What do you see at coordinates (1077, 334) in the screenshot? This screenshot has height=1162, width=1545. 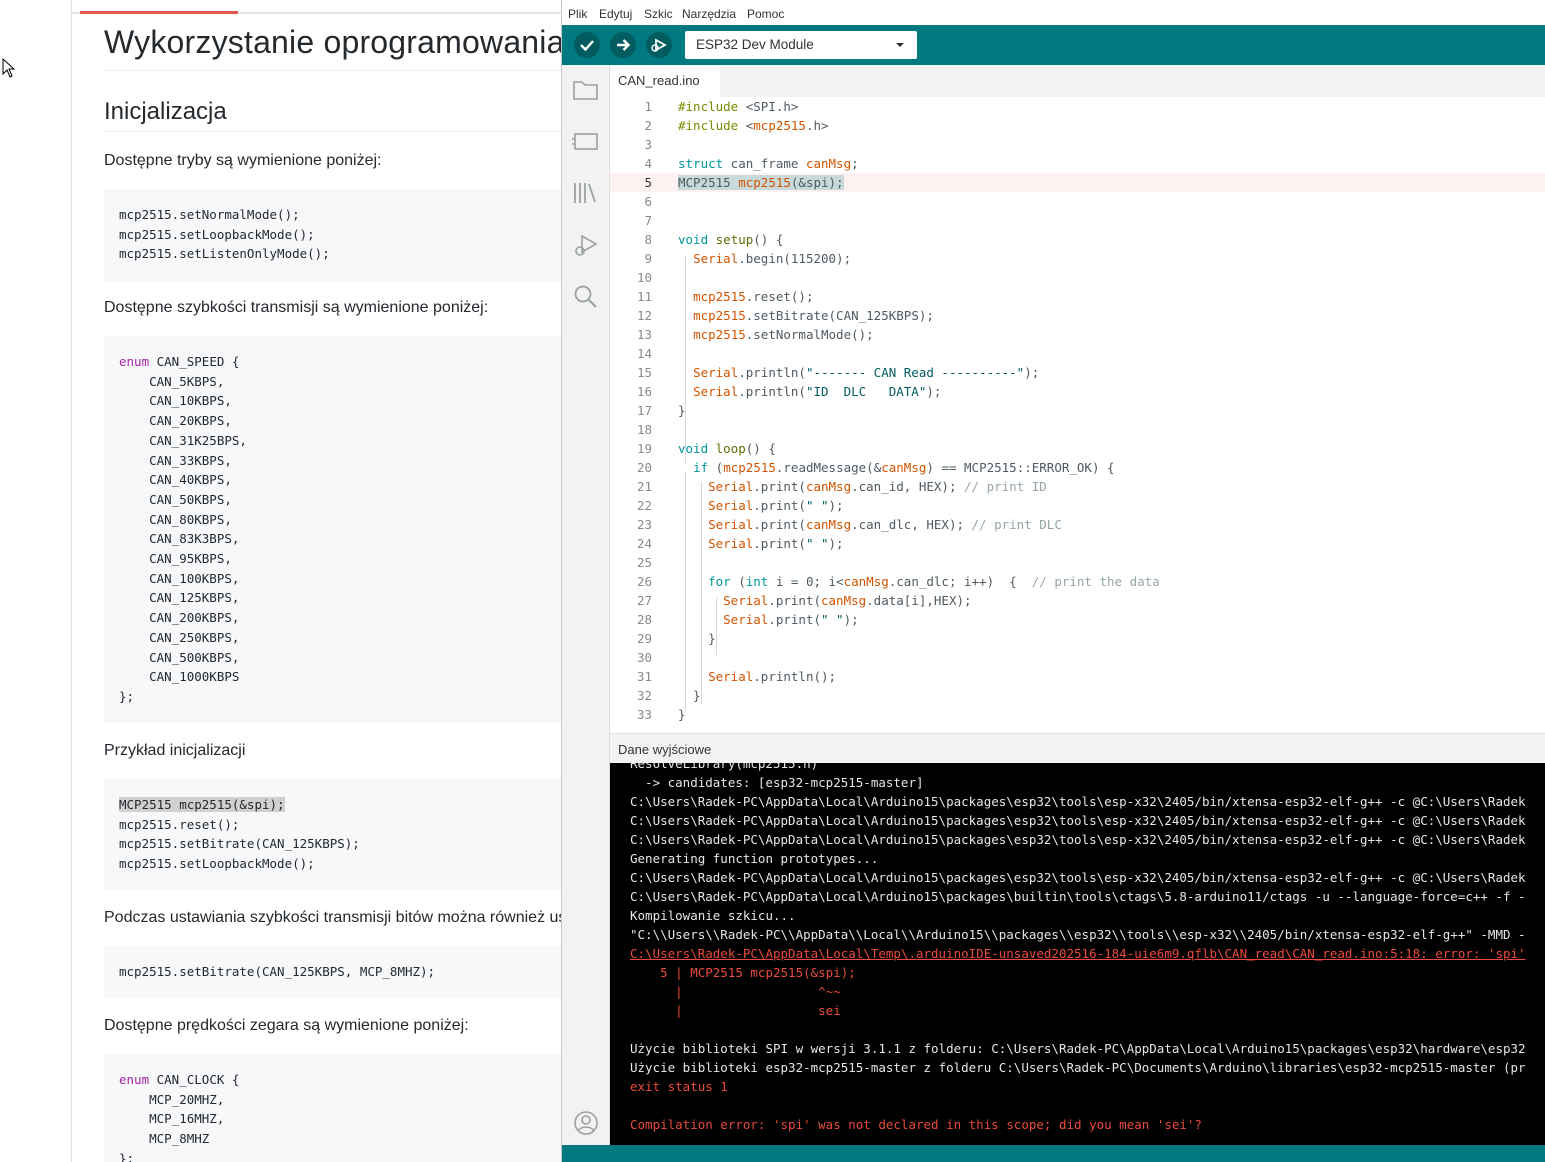 I see `editor-line: 13 mcp2515.setNormalMode();` at bounding box center [1077, 334].